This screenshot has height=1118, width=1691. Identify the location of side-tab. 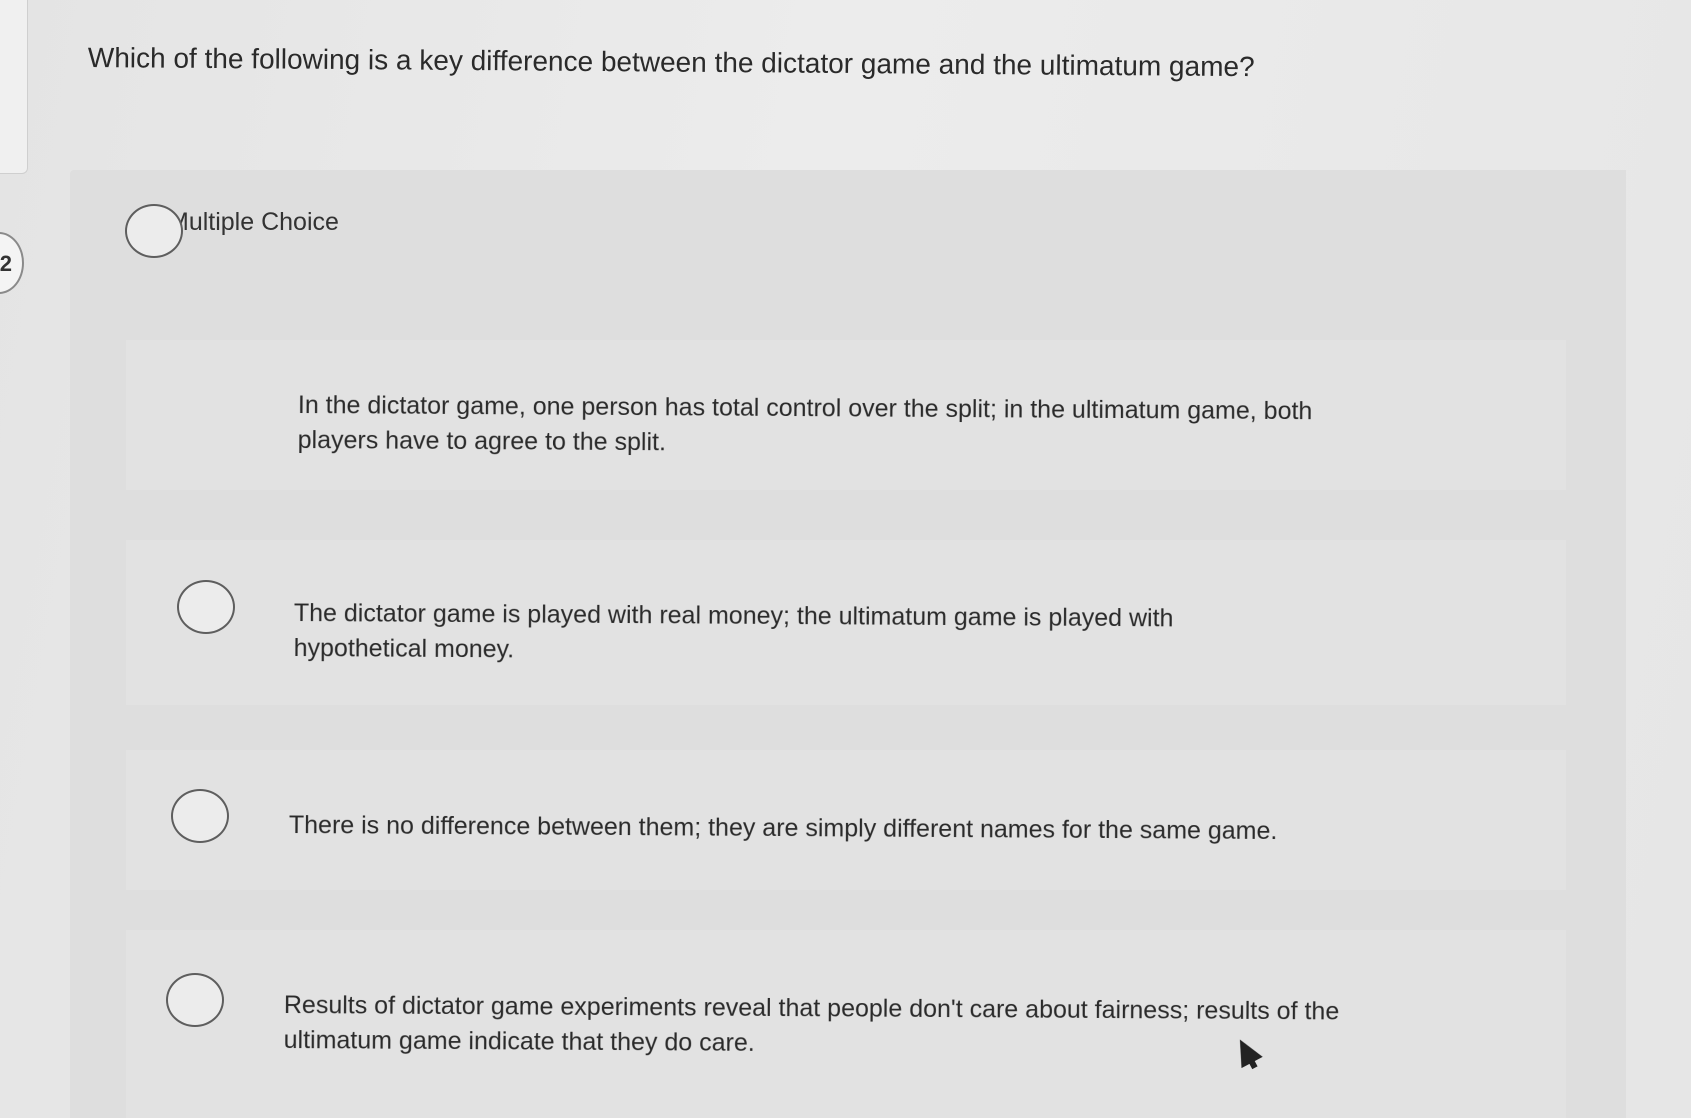
(14, 87).